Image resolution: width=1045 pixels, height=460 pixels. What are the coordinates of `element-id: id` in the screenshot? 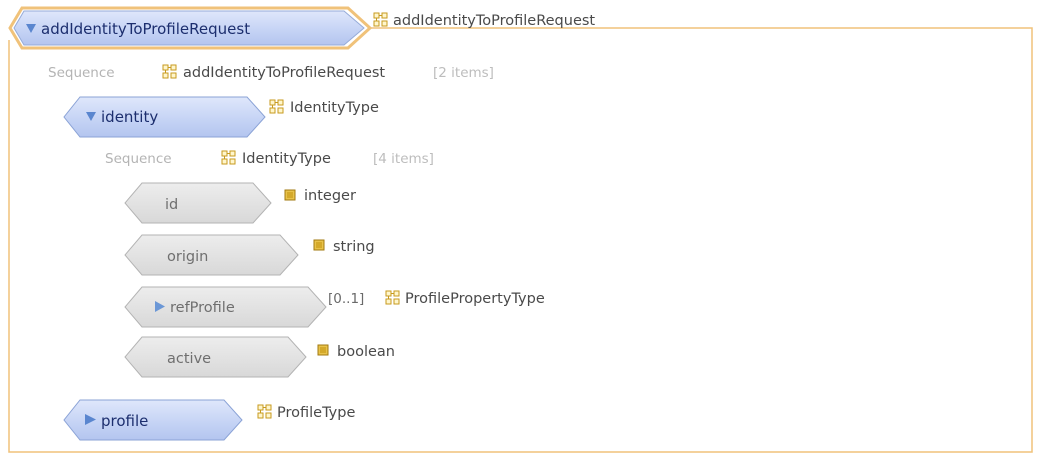 It's located at (198, 203).